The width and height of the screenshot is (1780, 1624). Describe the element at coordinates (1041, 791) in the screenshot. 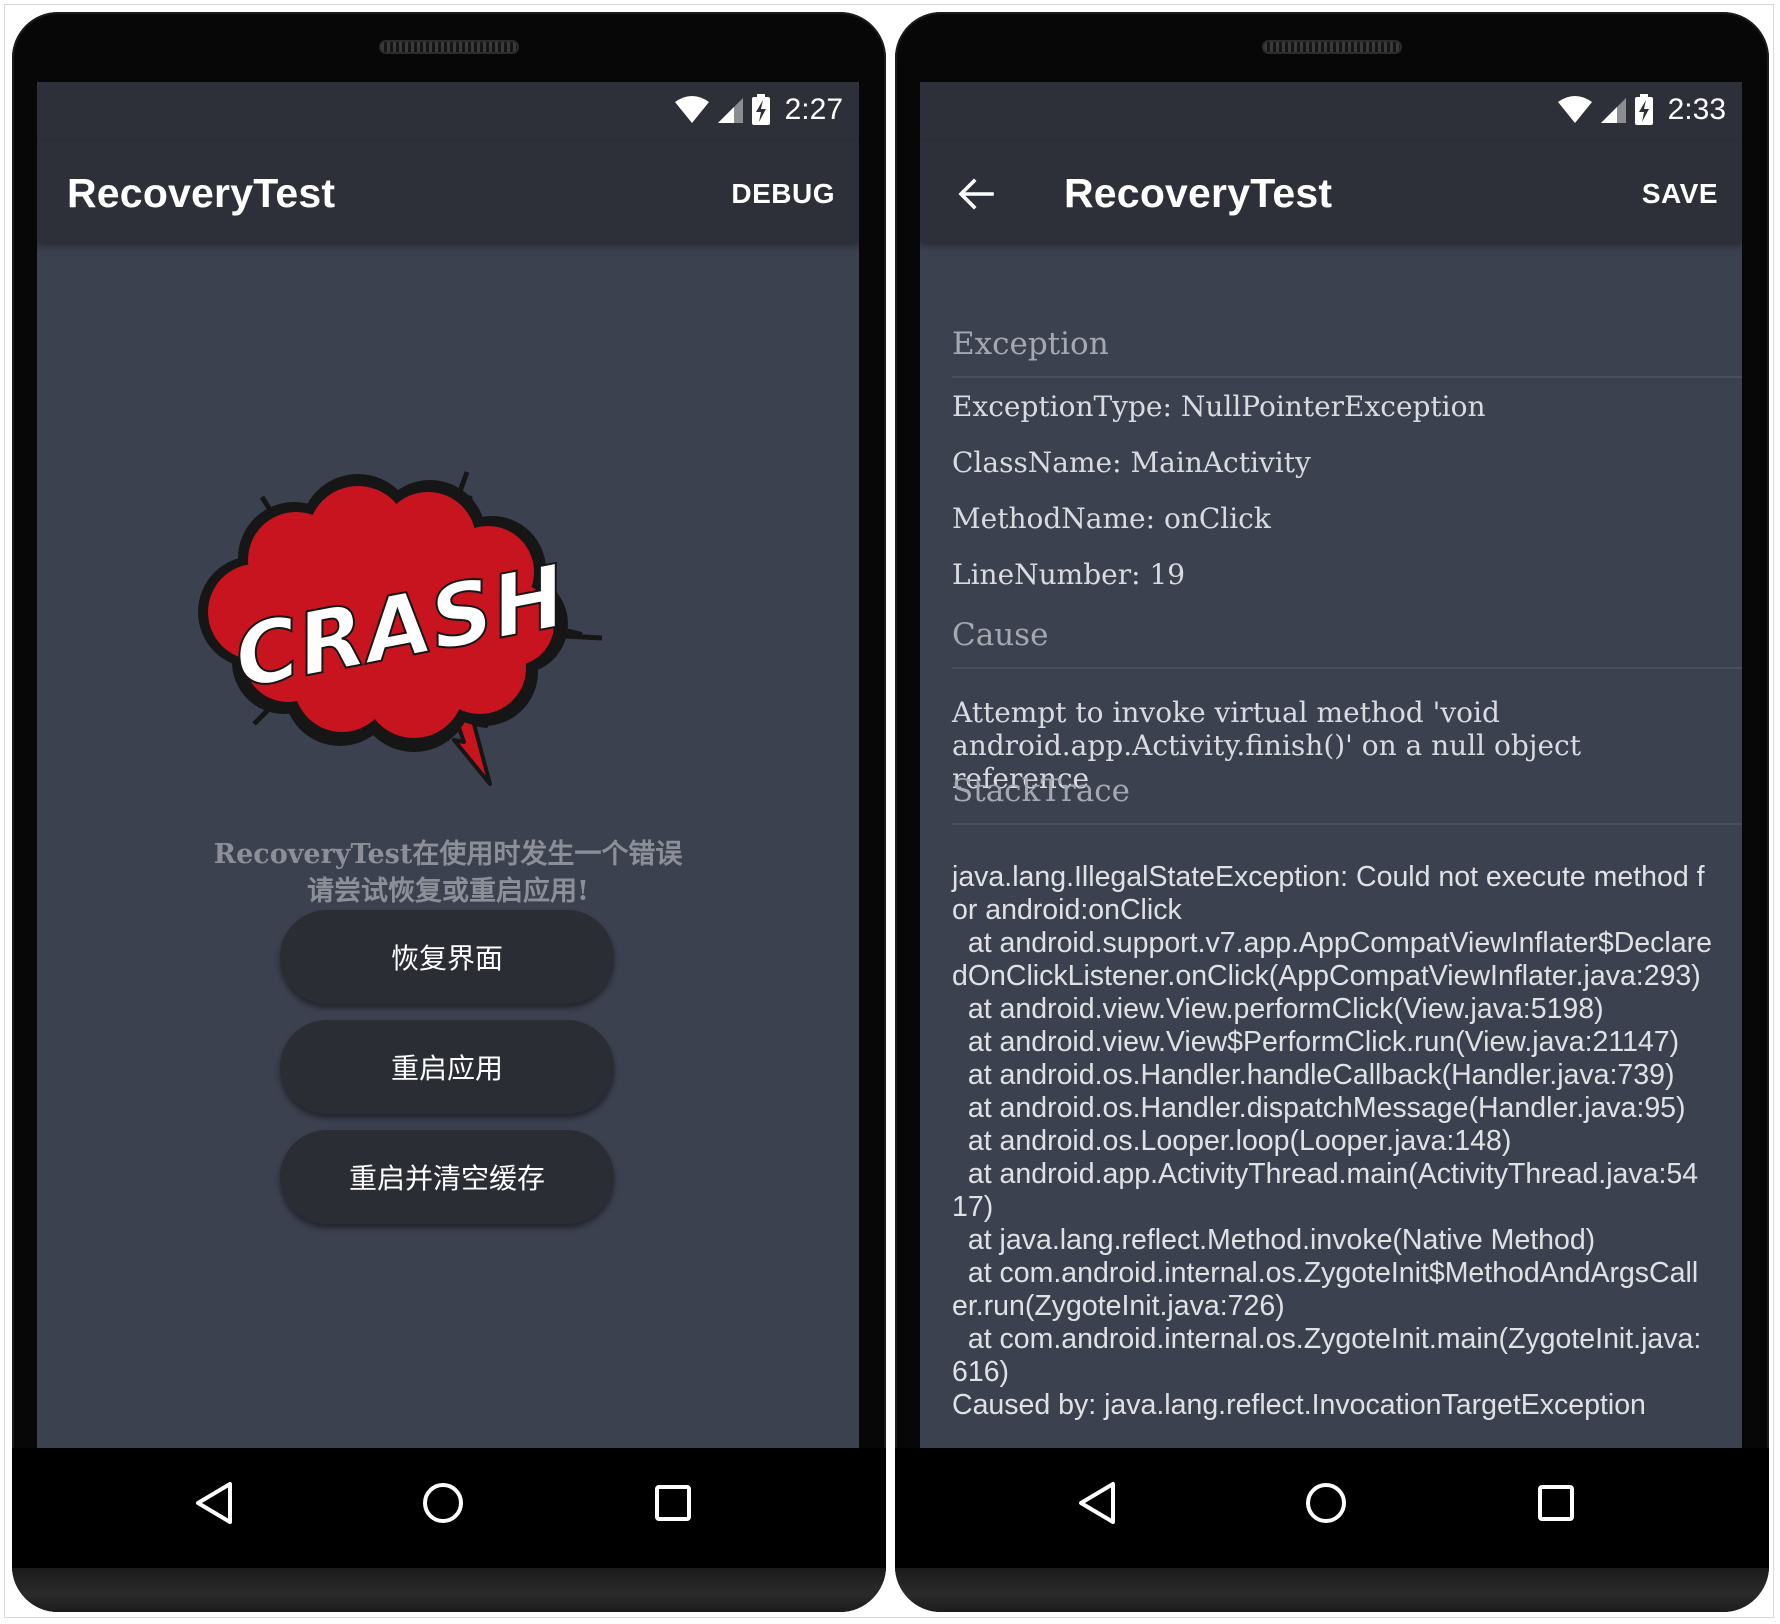

I see `stacktrace-section-title: StackTrace` at that location.